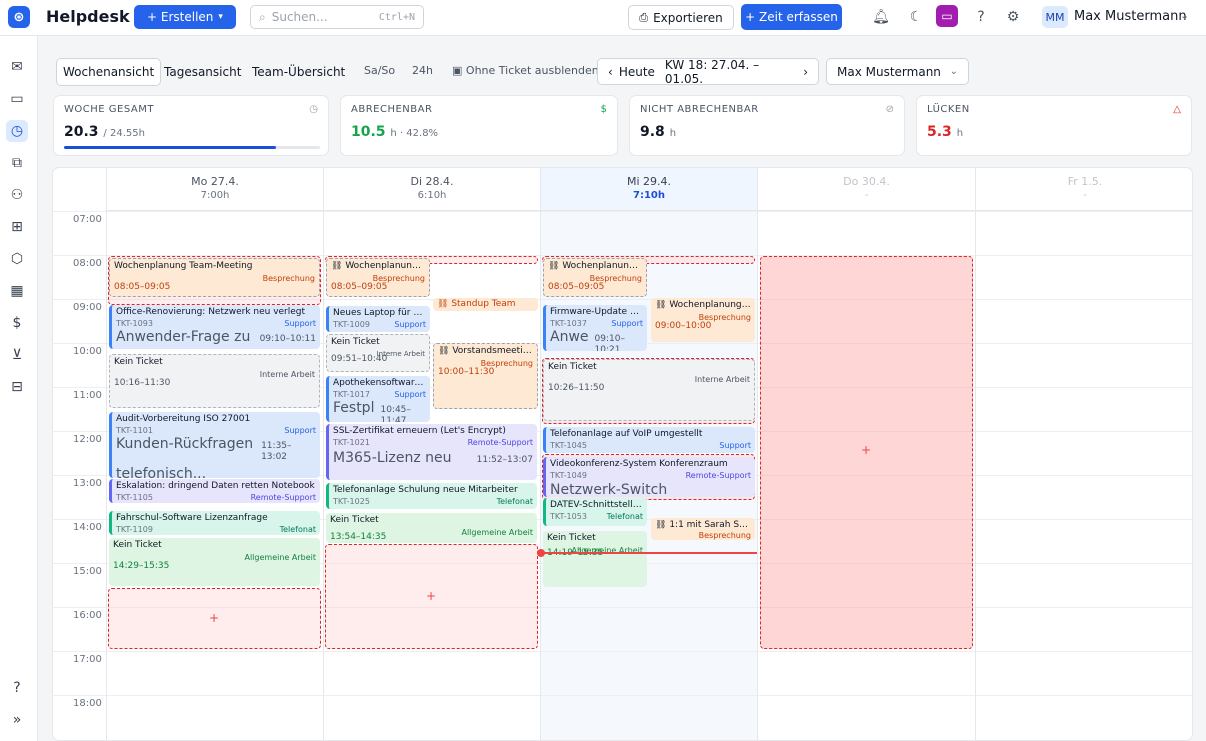  I want to click on hour-label: 10:00, so click(87, 351).